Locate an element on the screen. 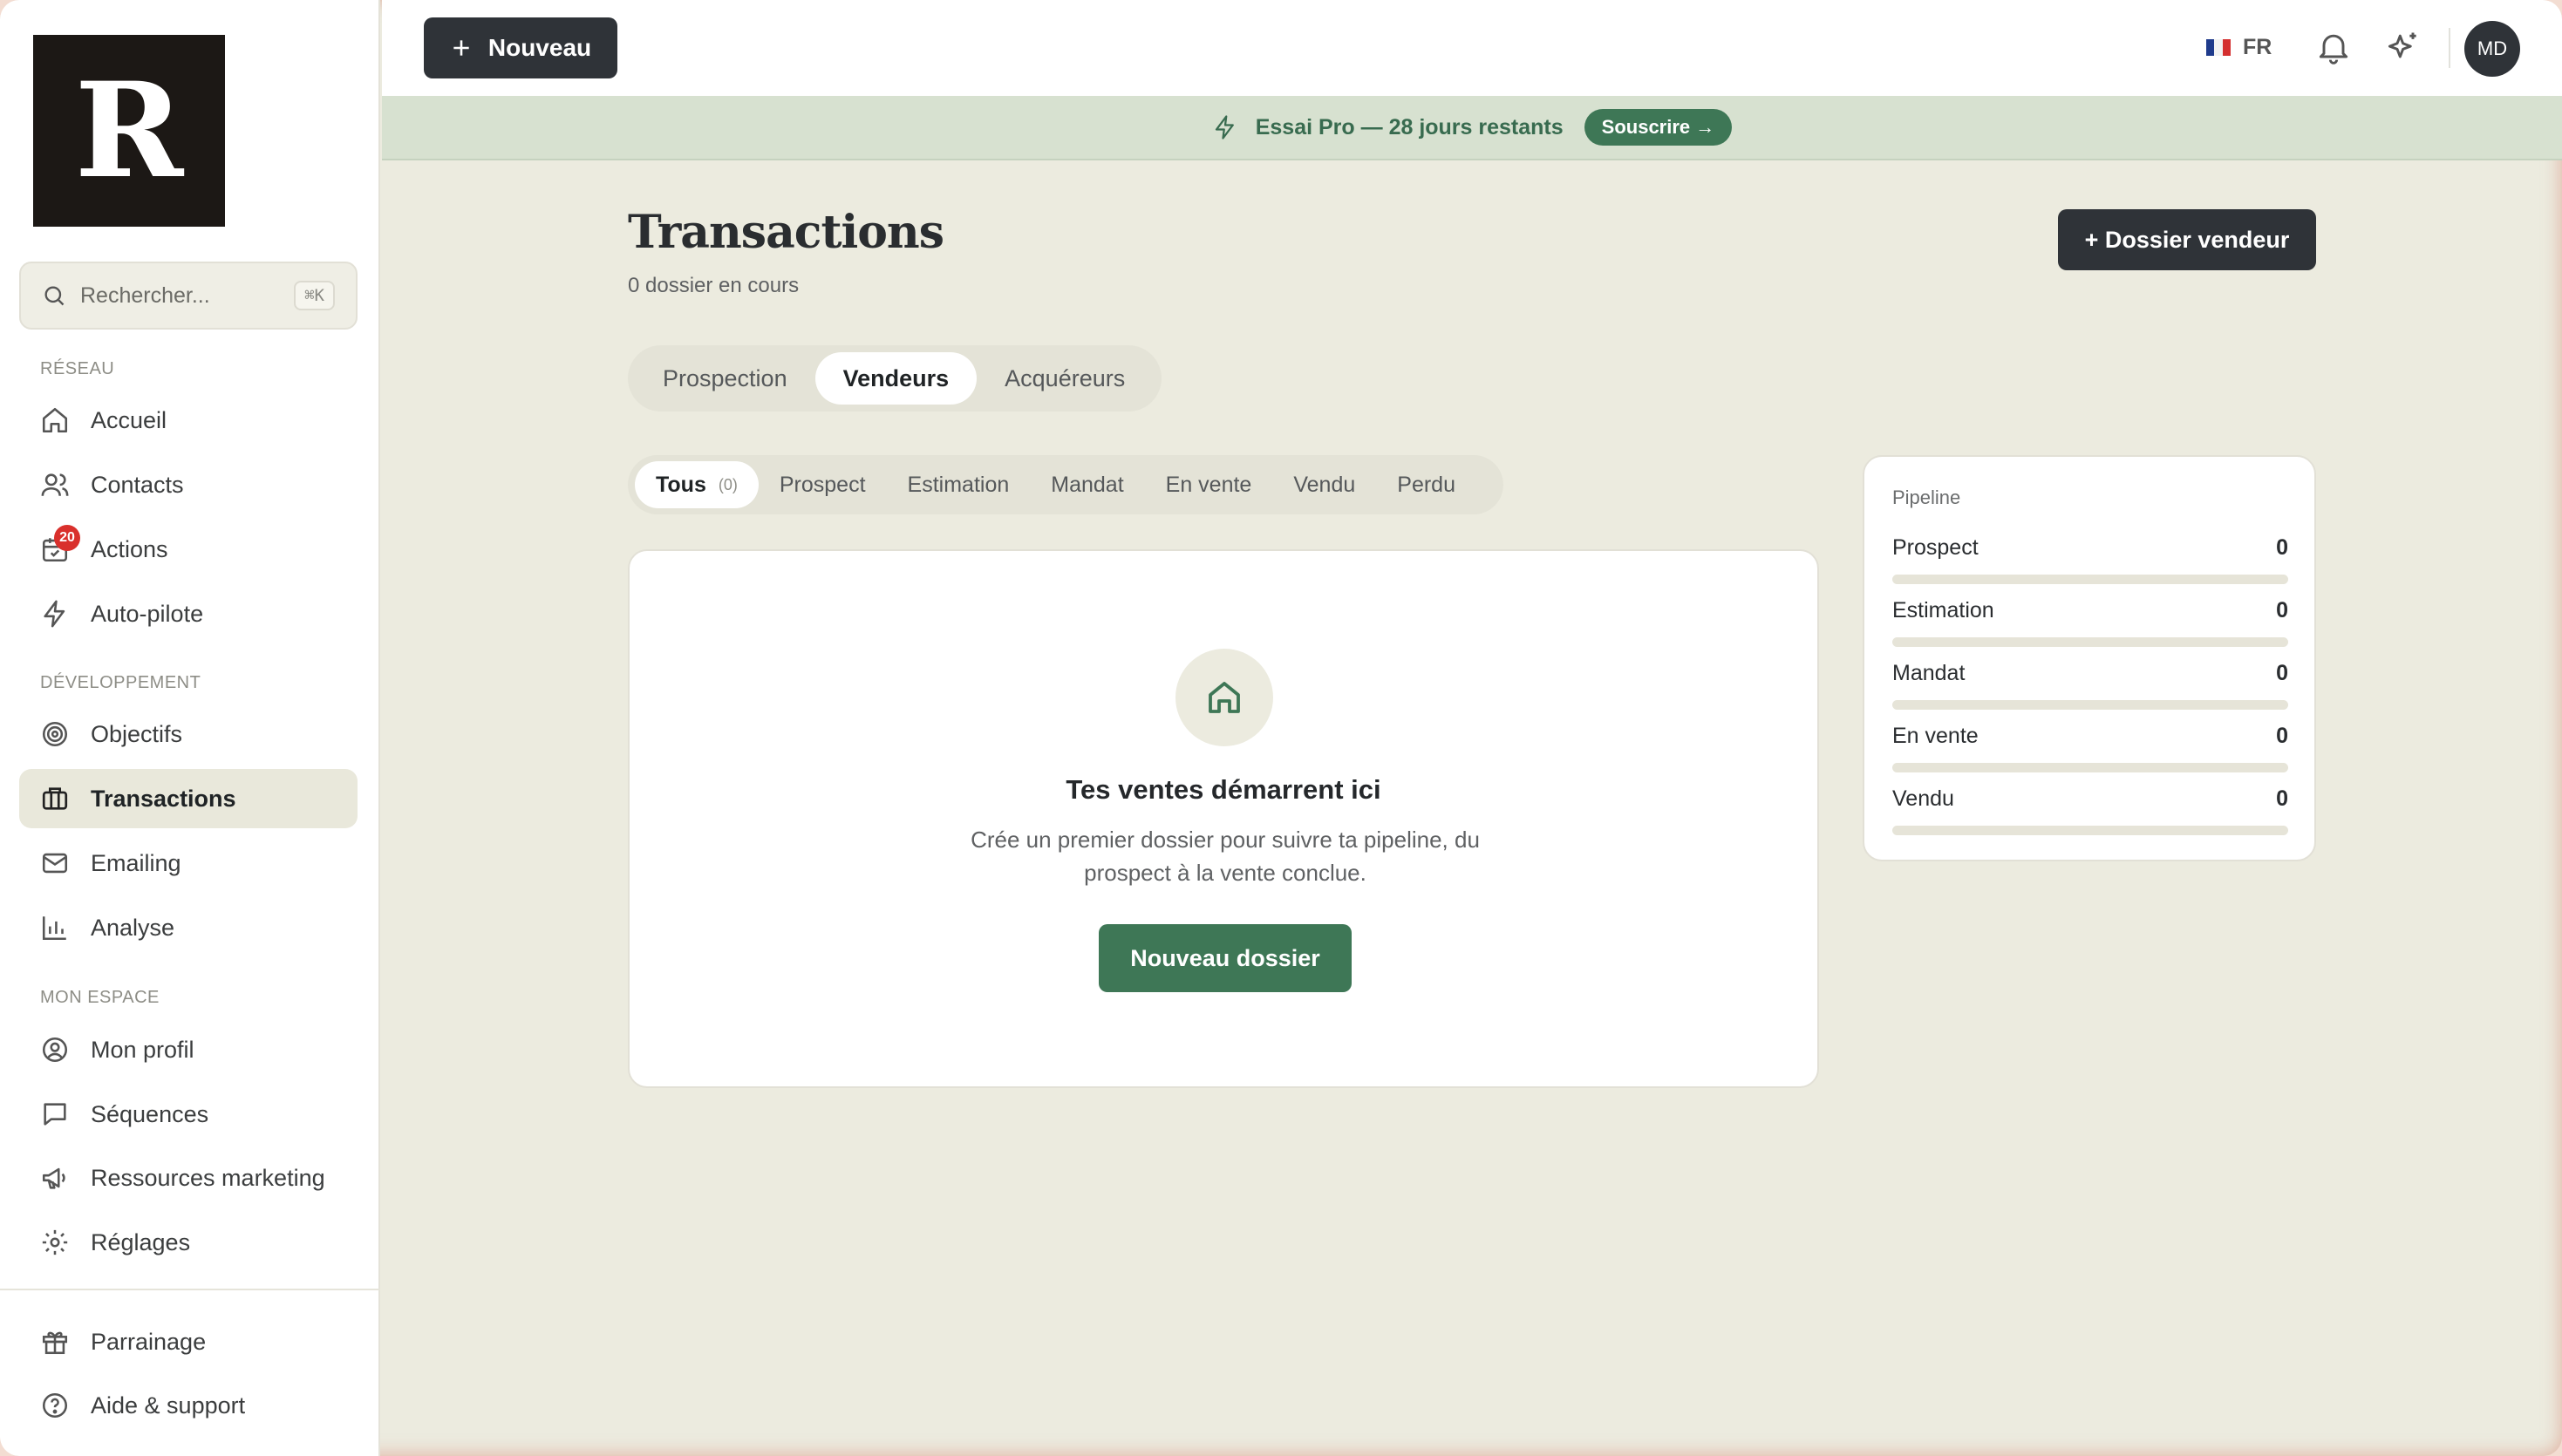 The image size is (2562, 1456). sidebar-item-auto-pilote: Auto-pilote is located at coordinates (188, 613).